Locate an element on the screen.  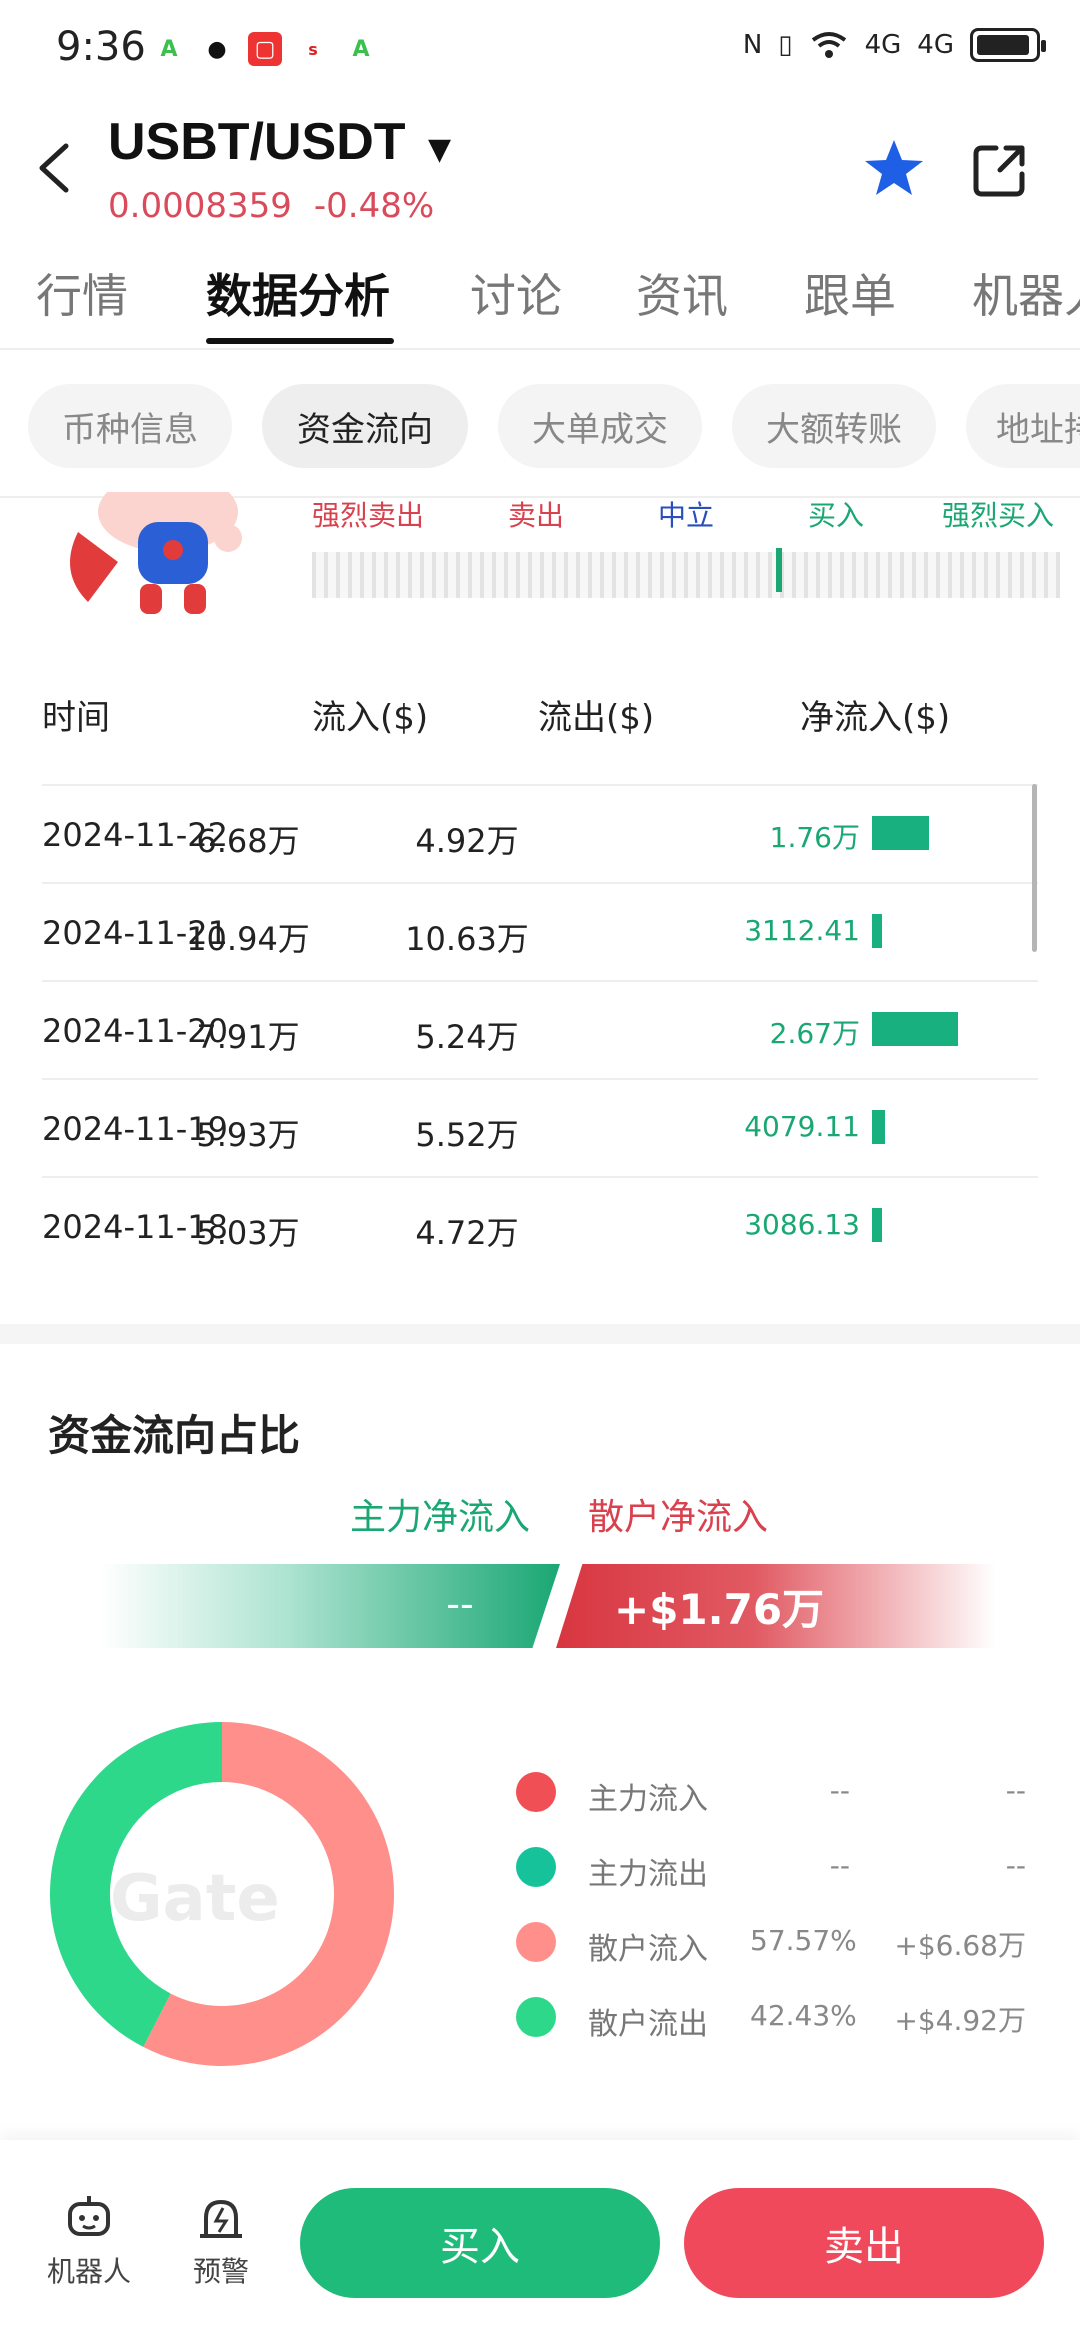
share-icon is located at coordinates (1000, 170).